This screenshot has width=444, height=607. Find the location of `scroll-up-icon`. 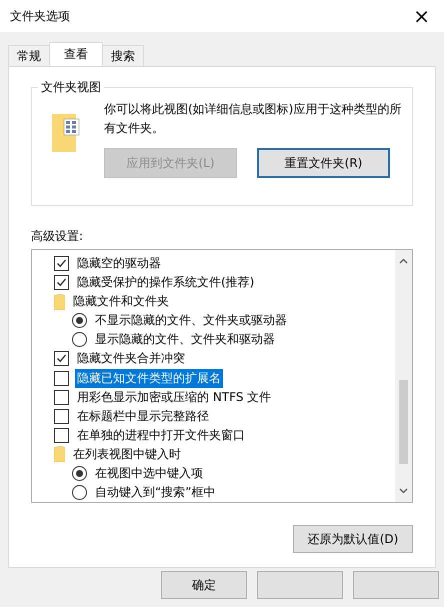

scroll-up-icon is located at coordinates (403, 261).